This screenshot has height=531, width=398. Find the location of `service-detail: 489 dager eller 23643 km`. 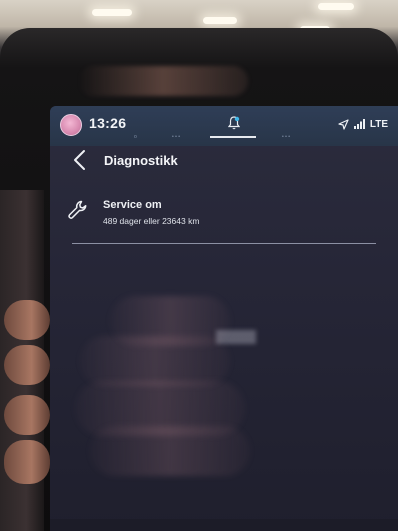

service-detail: 489 dager eller 23643 km is located at coordinates (151, 221).